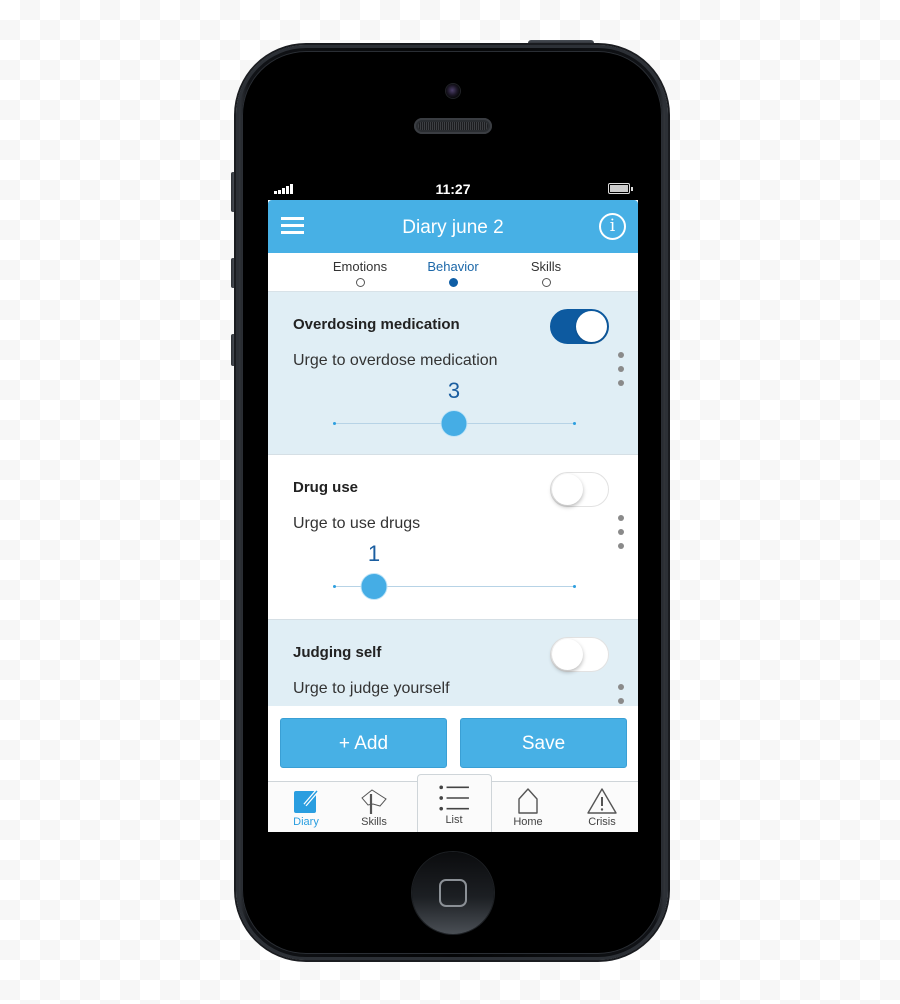 The height and width of the screenshot is (1004, 900). Describe the element at coordinates (395, 360) in the screenshot. I see `urge-label: Urge to overdose medication` at that location.